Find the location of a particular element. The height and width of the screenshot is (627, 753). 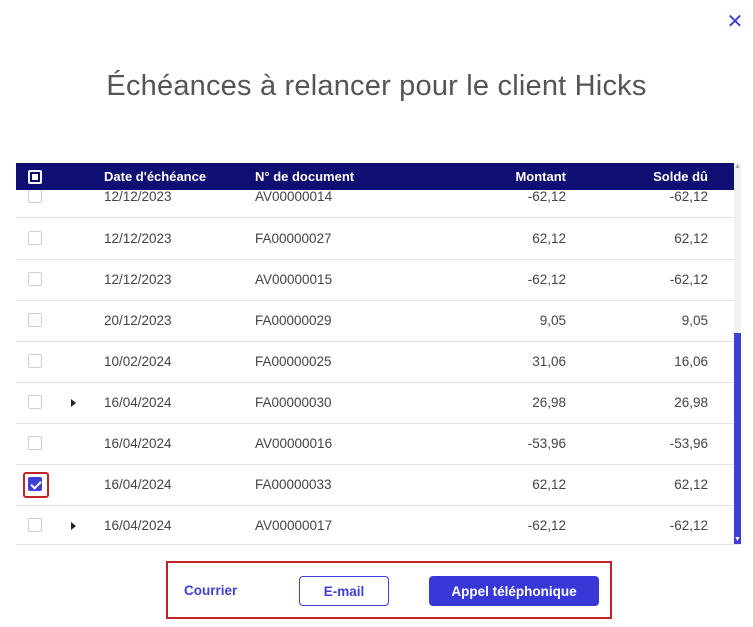

cell-date: 10/02/2024 is located at coordinates (138, 361).